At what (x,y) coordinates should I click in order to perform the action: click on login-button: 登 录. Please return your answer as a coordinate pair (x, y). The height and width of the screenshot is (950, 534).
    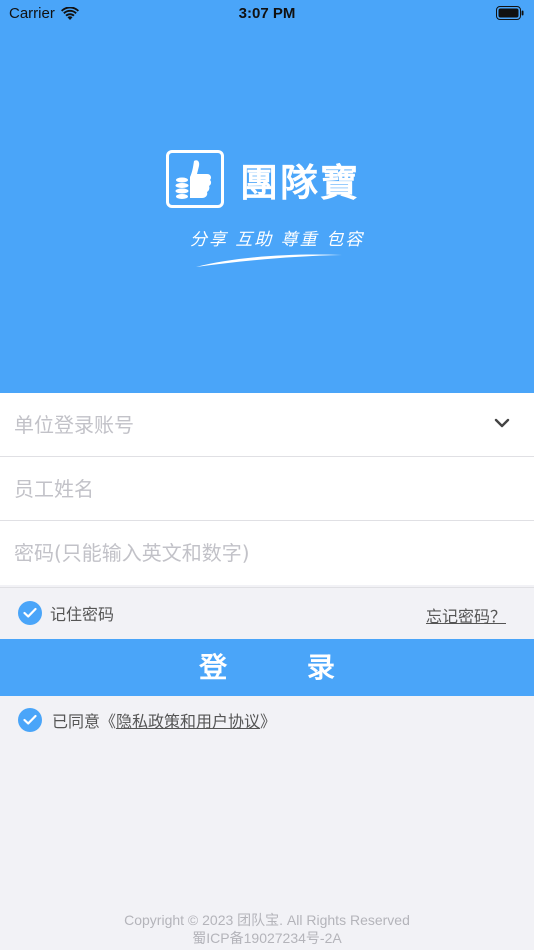
    Looking at the image, I should click on (267, 667).